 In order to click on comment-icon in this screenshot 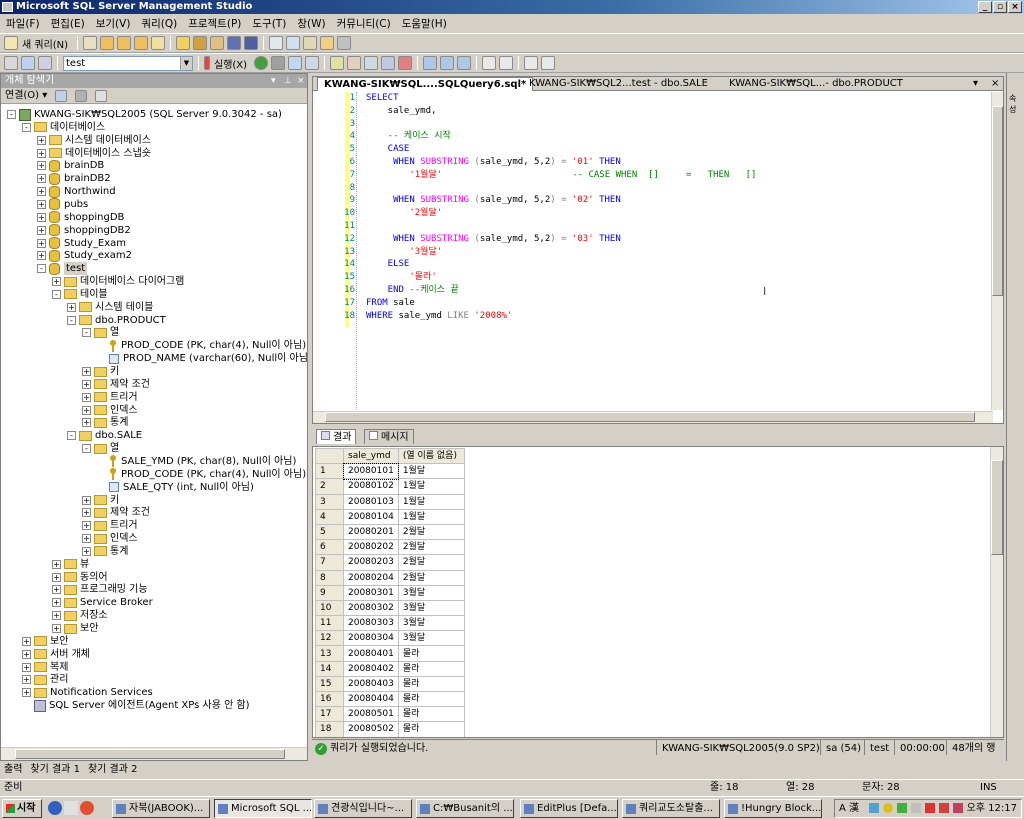, I will do `click(489, 63)`.